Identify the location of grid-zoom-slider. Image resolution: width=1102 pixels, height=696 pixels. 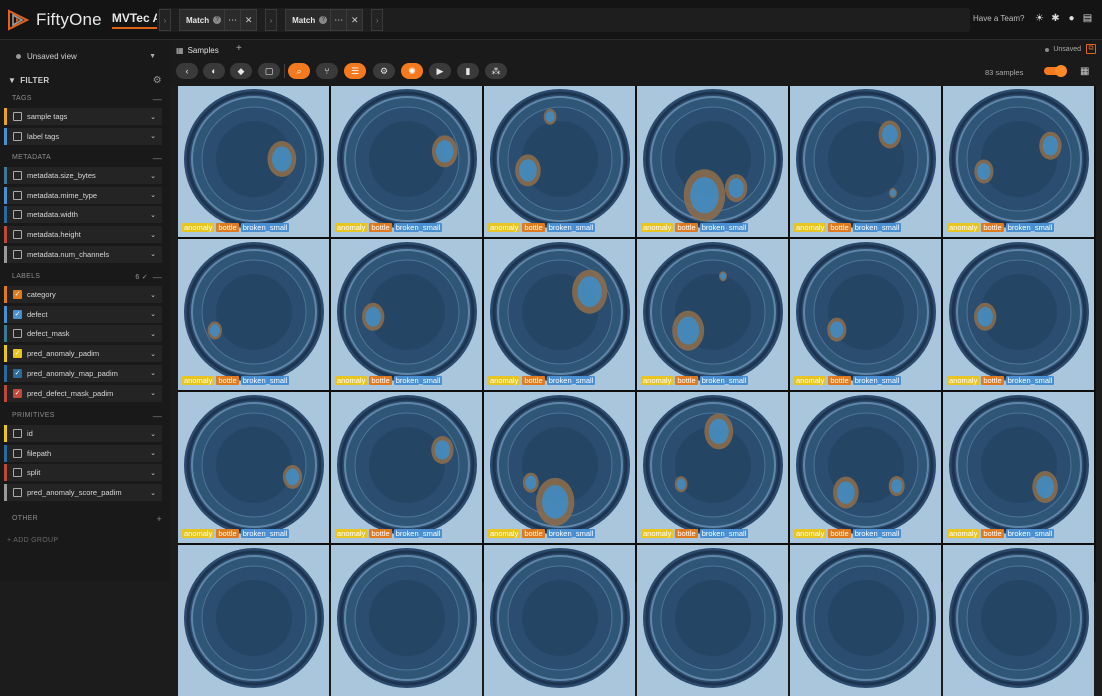
(1055, 71).